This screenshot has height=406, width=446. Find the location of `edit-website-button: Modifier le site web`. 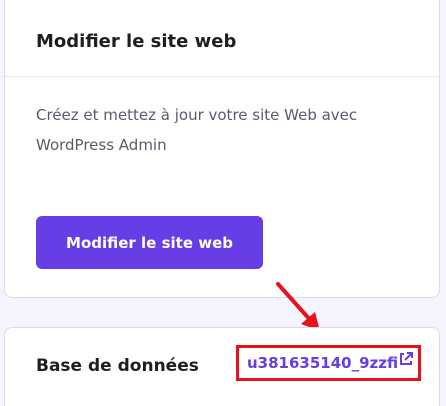

edit-website-button: Modifier le site web is located at coordinates (149, 242).